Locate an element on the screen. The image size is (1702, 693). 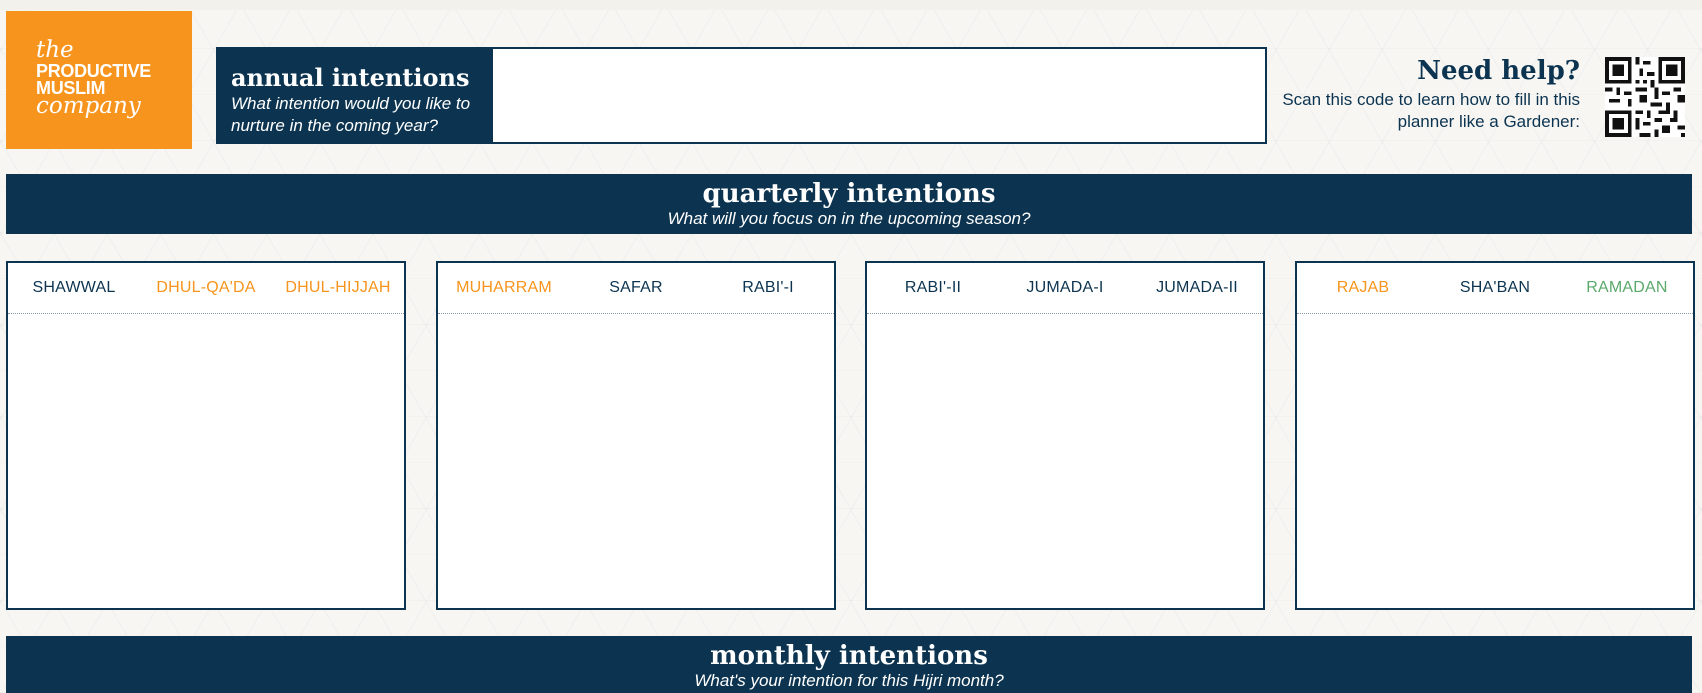
quarter-box-3: RABI'-II JUMADA-I JUMADA-II is located at coordinates (1065, 435).